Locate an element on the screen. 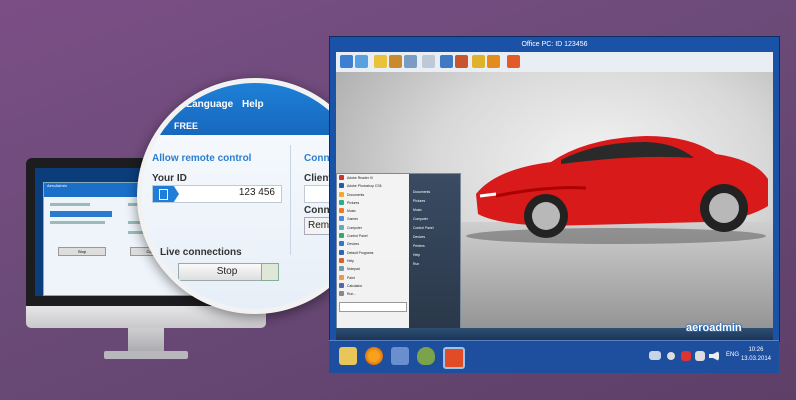 This screenshot has width=796, height=400. clock: 10:26 13.03.2014 is located at coordinates (756, 355).